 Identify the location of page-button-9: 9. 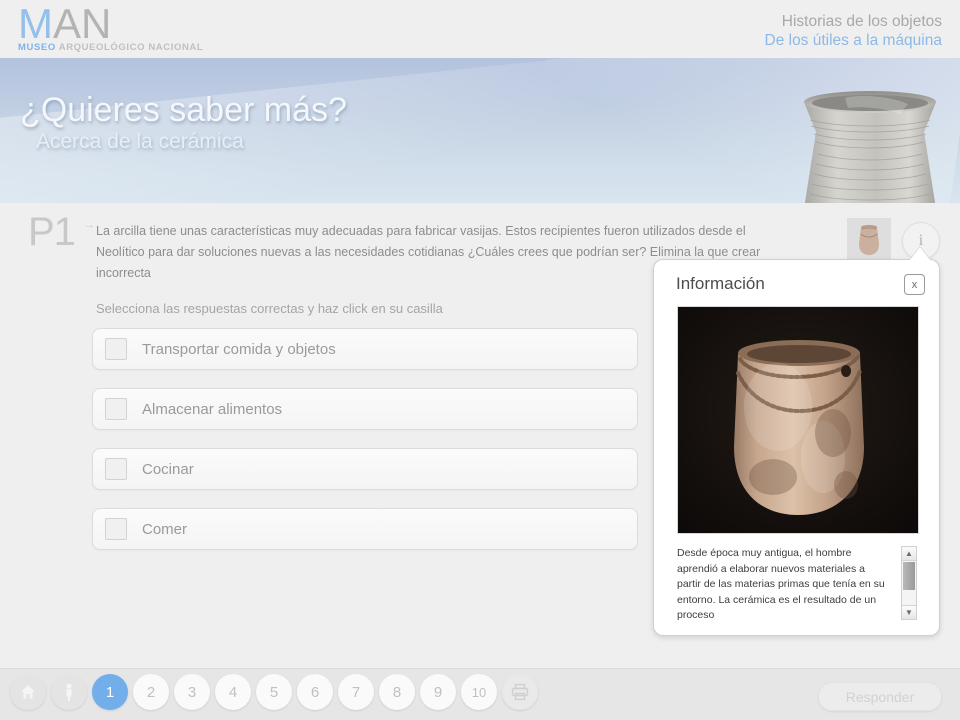
(438, 692).